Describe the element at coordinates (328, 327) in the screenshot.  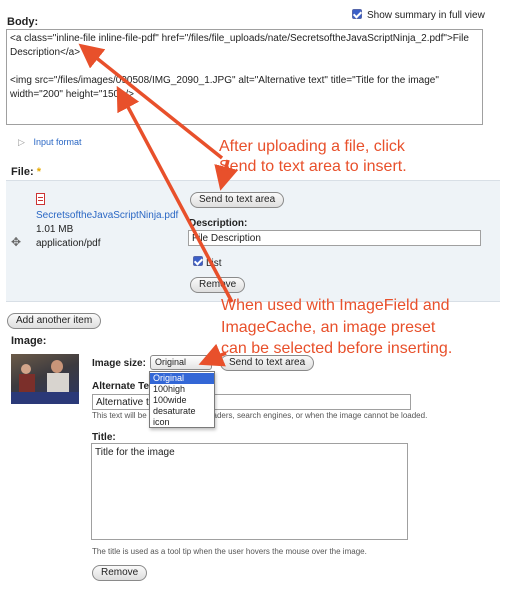
I see `annotation-imagefield-line2: ImageCache, an image preset` at that location.